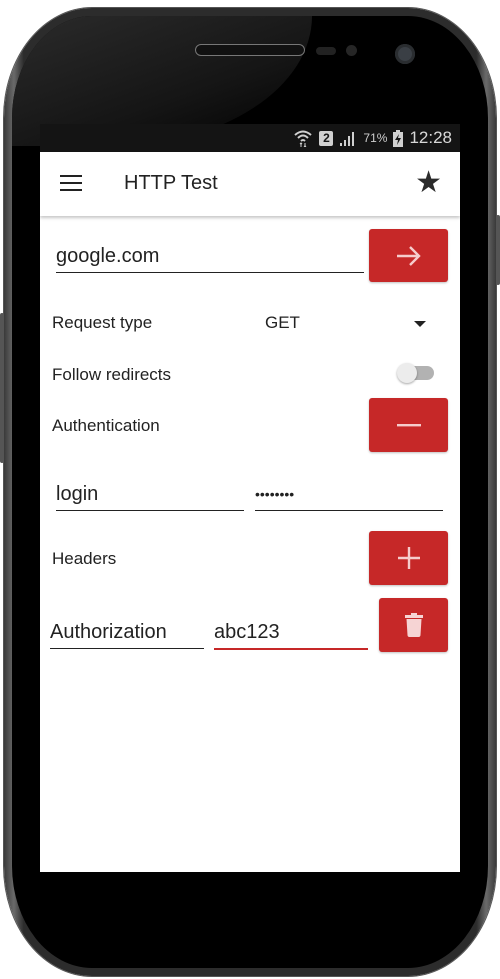 Image resolution: width=500 pixels, height=979 pixels. What do you see at coordinates (112, 374) in the screenshot?
I see `follow-redirects-label: Follow redirects` at bounding box center [112, 374].